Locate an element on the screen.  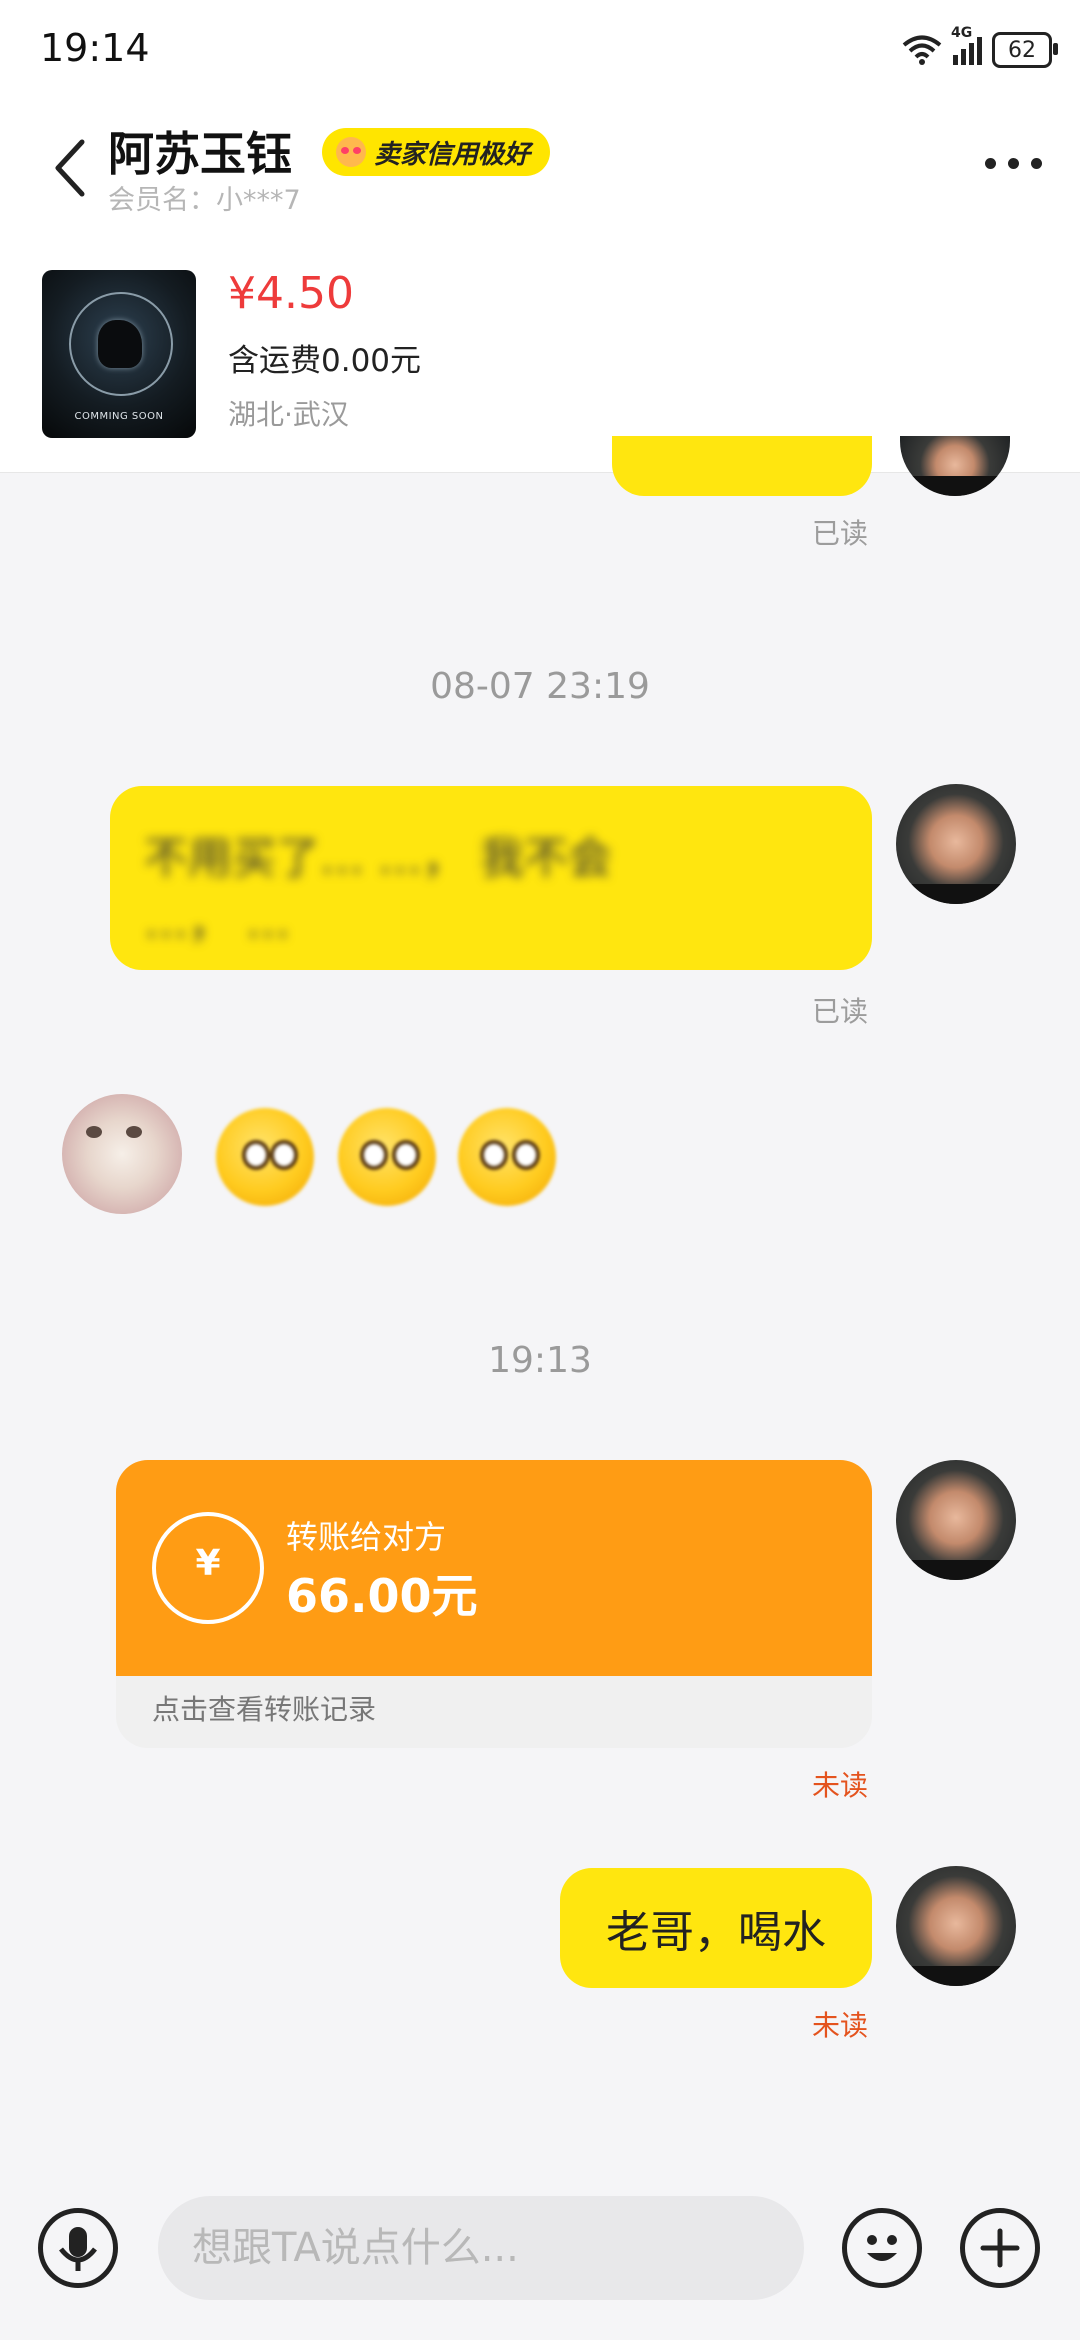
member-name: 会员名：小***7 is located at coordinates (204, 200).